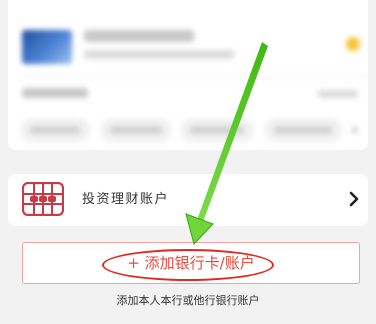 This screenshot has height=324, width=376. I want to click on card-divider, so click(195, 76).